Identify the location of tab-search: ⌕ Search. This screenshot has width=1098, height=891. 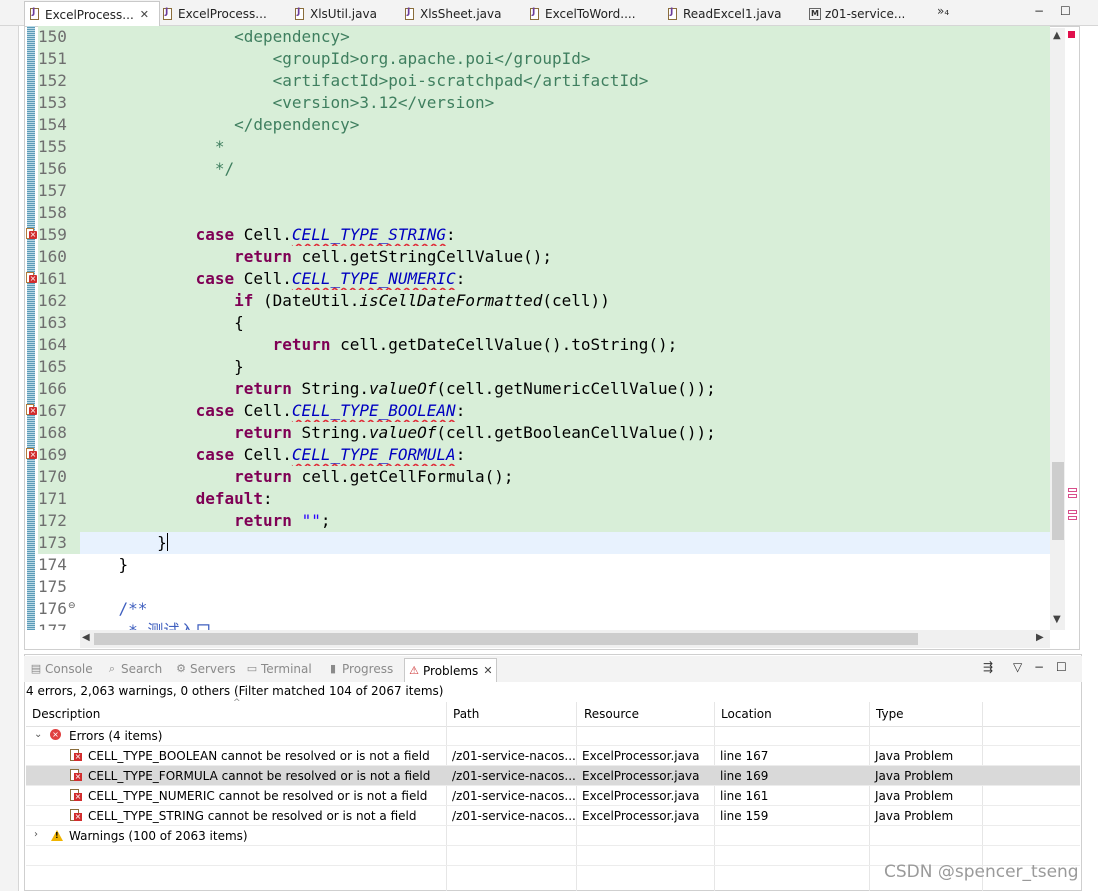
(134, 669).